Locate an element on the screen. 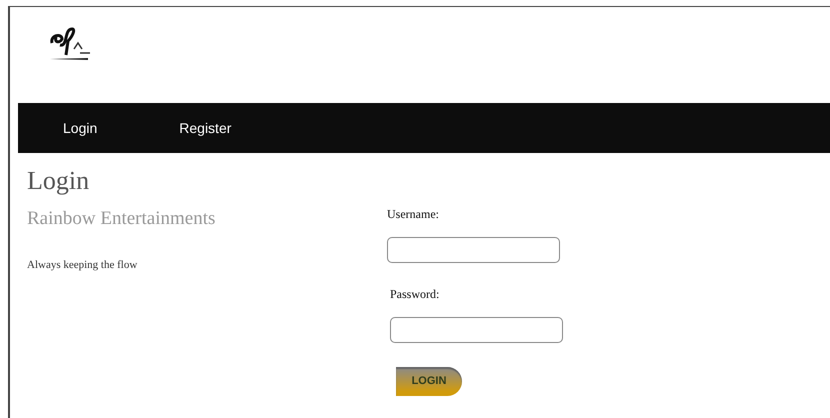 The width and height of the screenshot is (830, 418). tagline: Always keeping the flow is located at coordinates (82, 265).